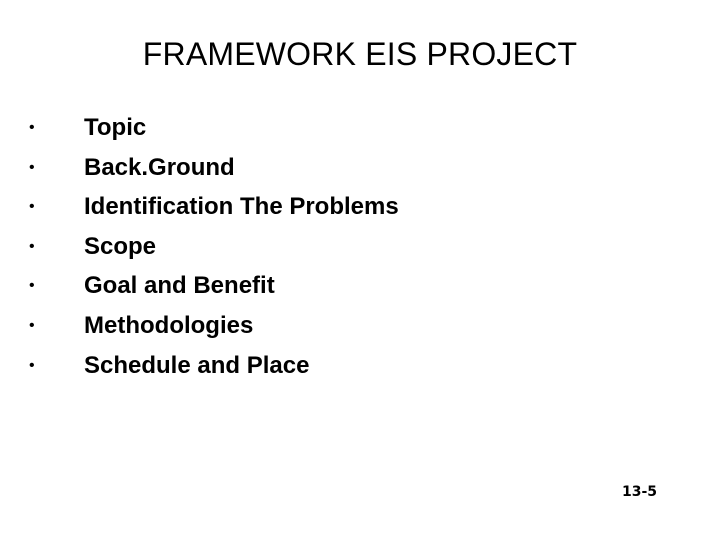  Describe the element at coordinates (640, 492) in the screenshot. I see `slide-number: 13-5` at that location.